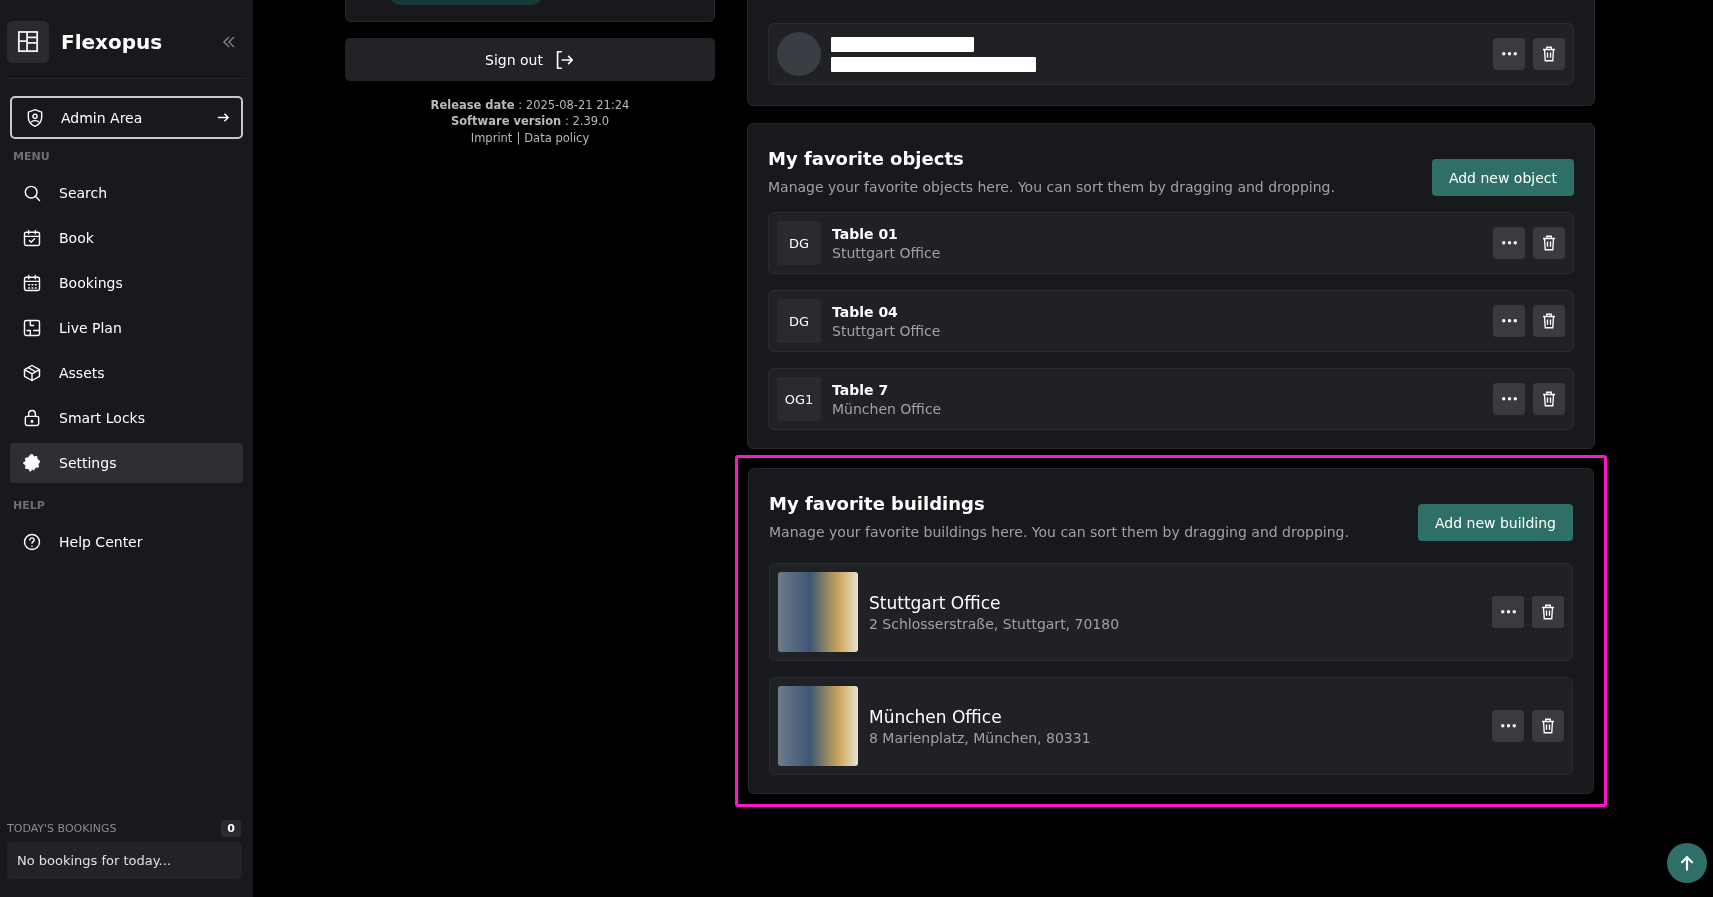 The width and height of the screenshot is (1713, 897). I want to click on calendar-check-icon, so click(32, 238).